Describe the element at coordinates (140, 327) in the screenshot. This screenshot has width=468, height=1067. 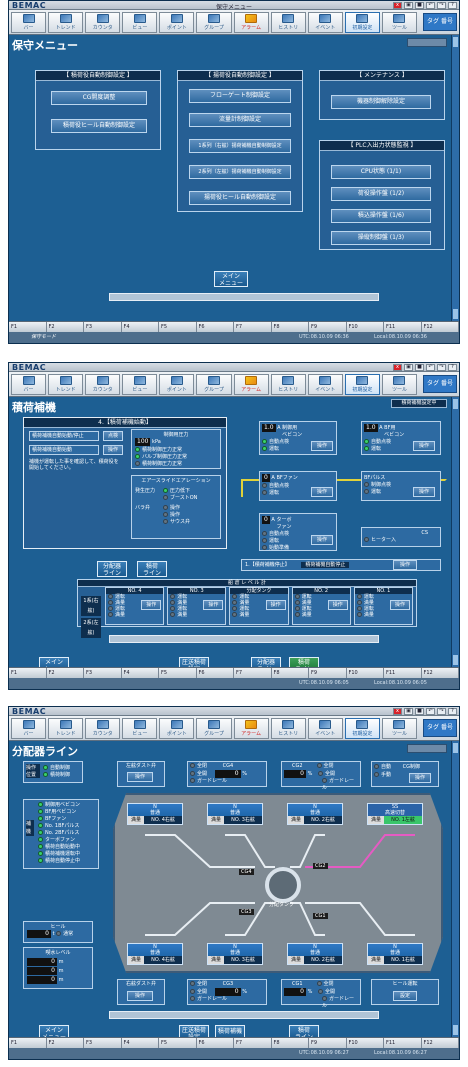
I see `f4-key: F4` at that location.